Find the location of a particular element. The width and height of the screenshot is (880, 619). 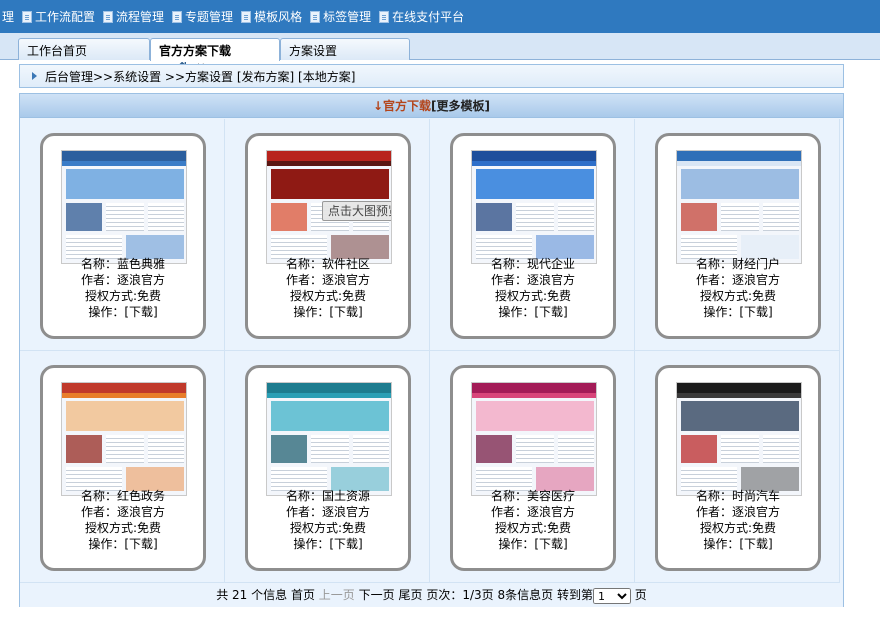

top-menu: 理 工作流配置 流程管理 专题管理 模板风格 标签管理 在线支付平台 is located at coordinates (440, 16).